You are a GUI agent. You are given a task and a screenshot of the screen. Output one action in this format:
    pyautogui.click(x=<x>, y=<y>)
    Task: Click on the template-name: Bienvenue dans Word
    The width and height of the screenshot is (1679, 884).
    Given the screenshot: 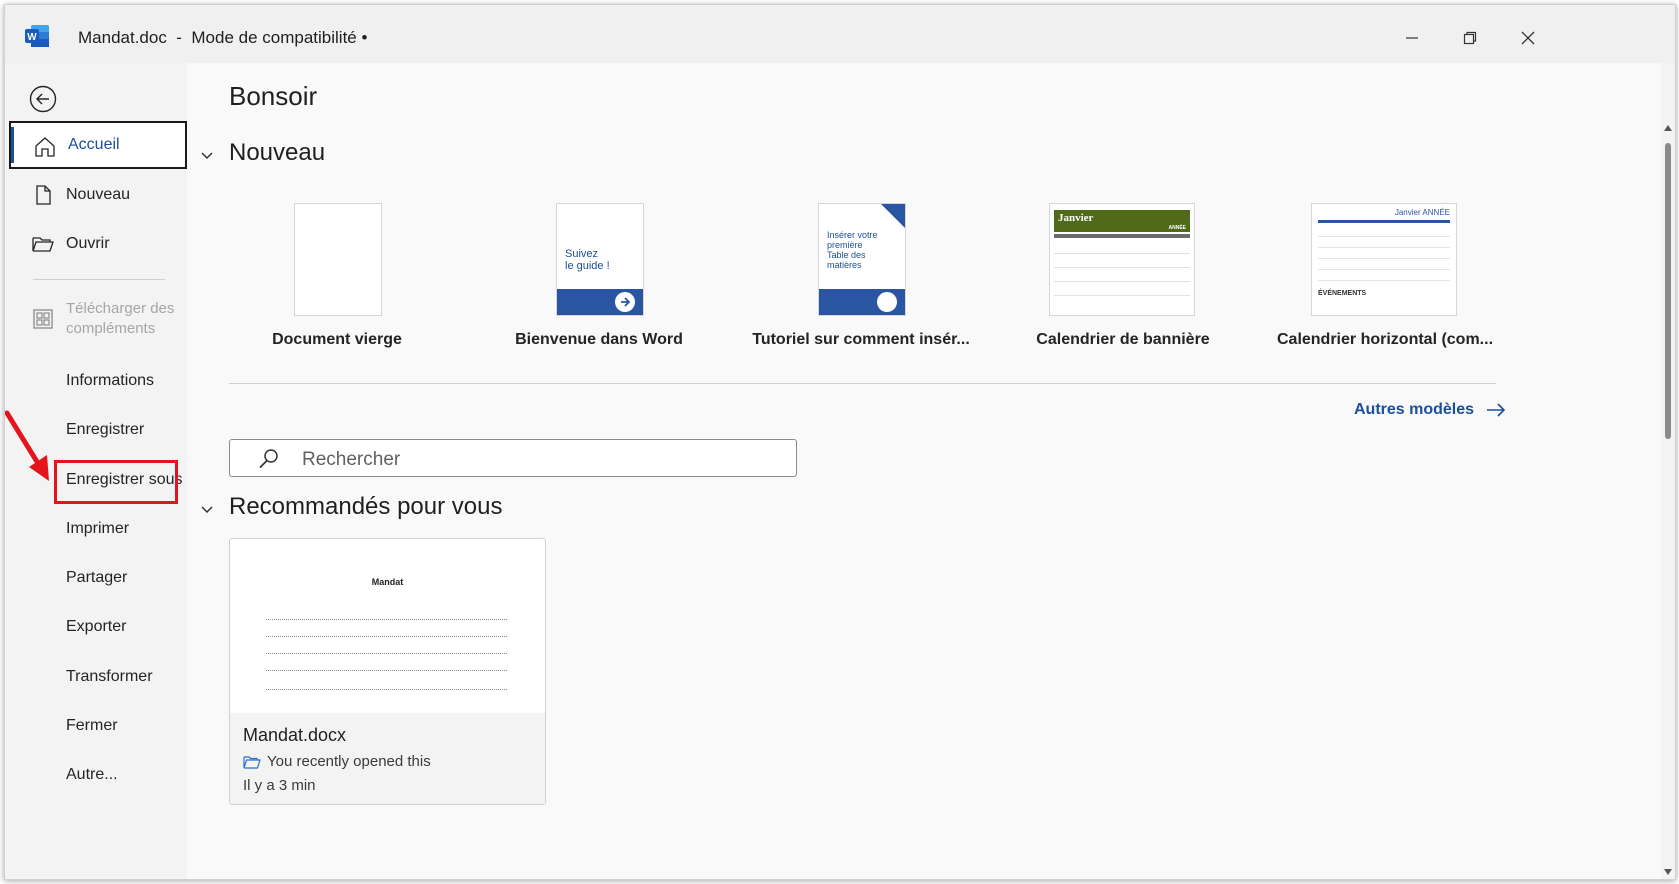 What is the action you would take?
    pyautogui.click(x=599, y=339)
    